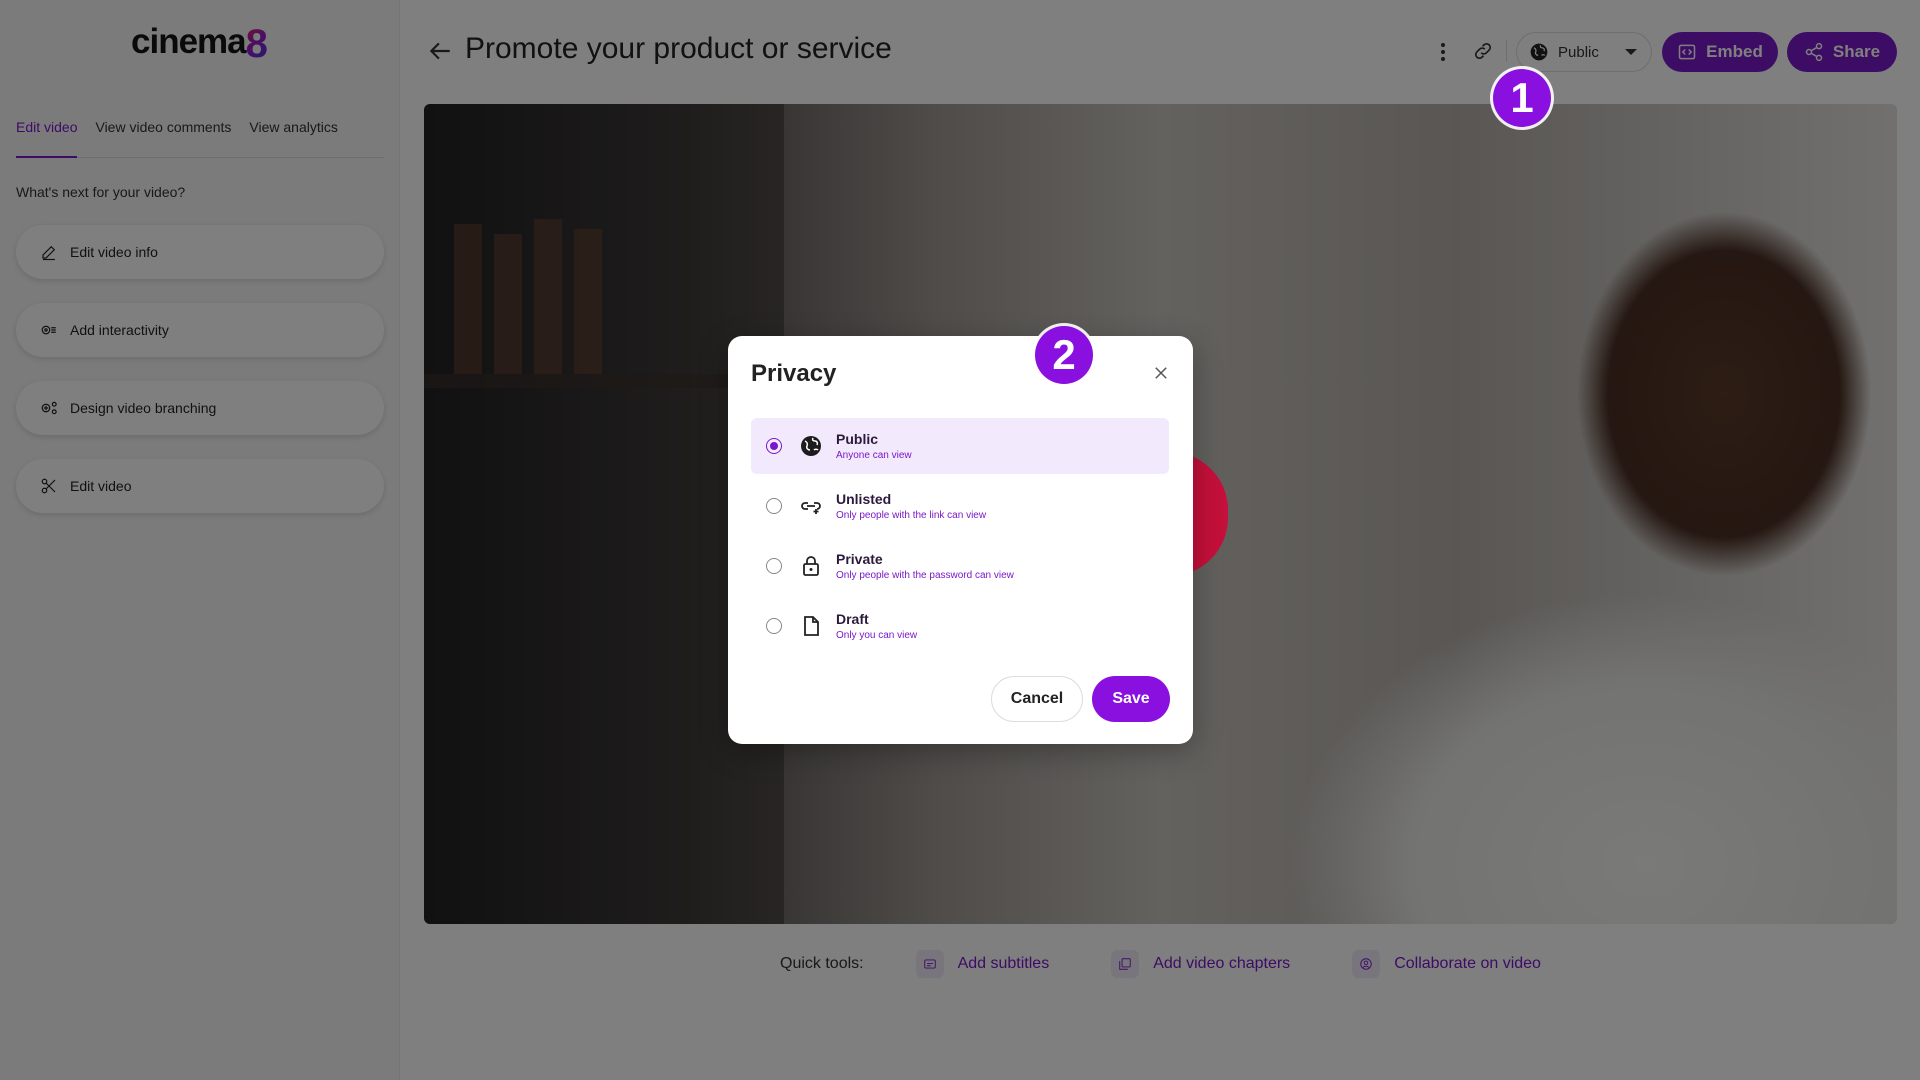 This screenshot has height=1080, width=1920. What do you see at coordinates (874, 455) in the screenshot?
I see `option-description: Anyone can view` at bounding box center [874, 455].